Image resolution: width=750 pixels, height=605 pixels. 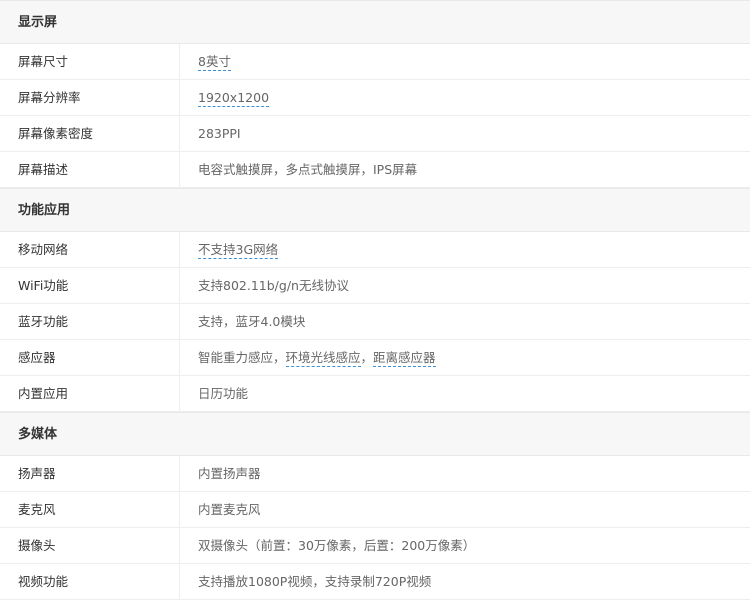 I want to click on spec-row: 屏幕描述 电容式触摸屏，多点式触摸屏，IPS屏幕, so click(x=375, y=170).